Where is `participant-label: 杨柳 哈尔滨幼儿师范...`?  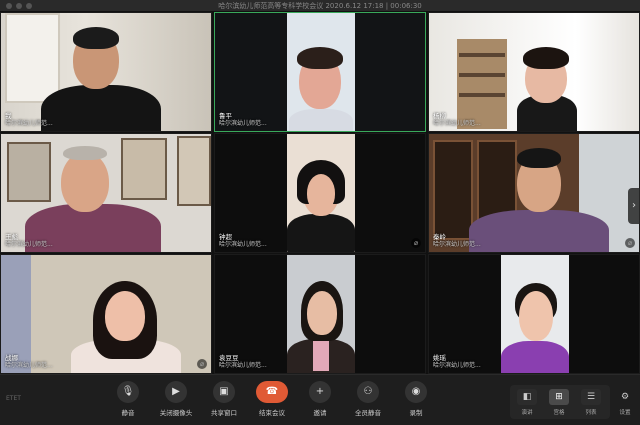
participant-label: 杨柳 哈尔滨幼儿师范... is located at coordinates (457, 120).